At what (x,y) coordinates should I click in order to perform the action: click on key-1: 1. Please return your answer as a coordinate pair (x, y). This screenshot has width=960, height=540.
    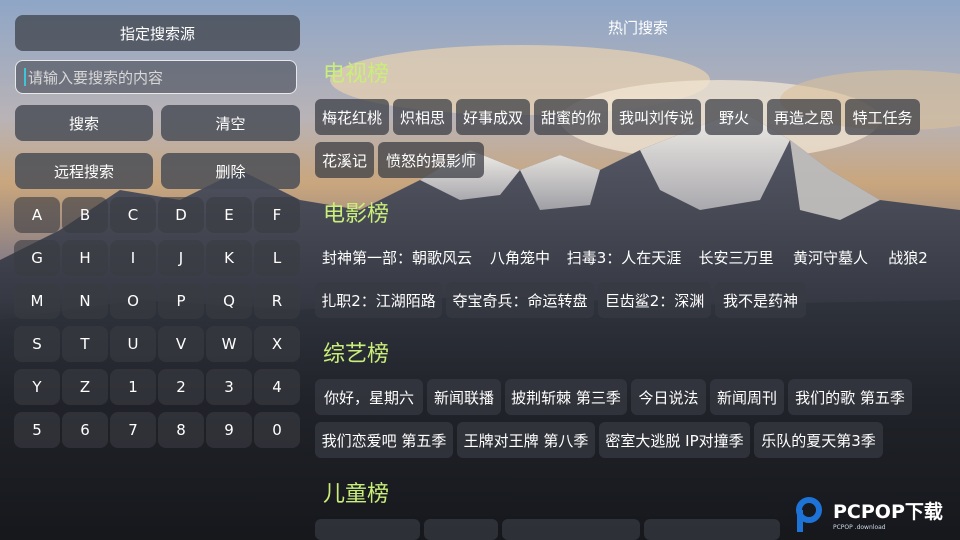
    Looking at the image, I should click on (133, 387).